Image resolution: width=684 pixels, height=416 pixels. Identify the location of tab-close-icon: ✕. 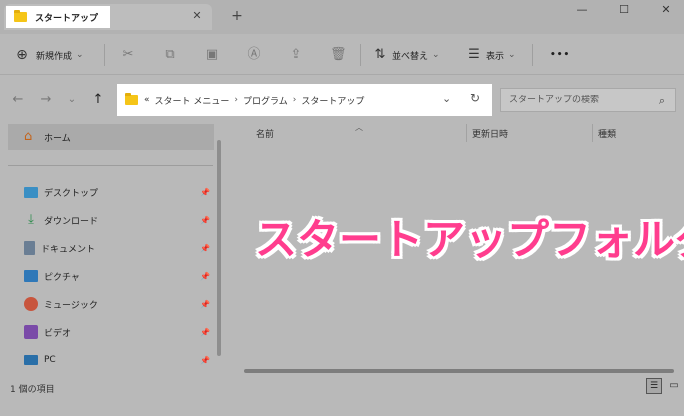
(197, 16).